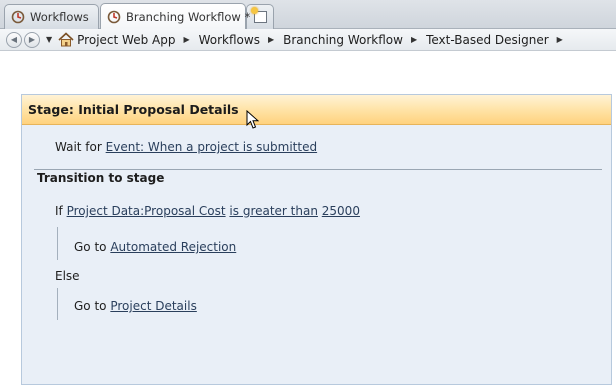  Describe the element at coordinates (66, 39) in the screenshot. I see `home-icon` at that location.